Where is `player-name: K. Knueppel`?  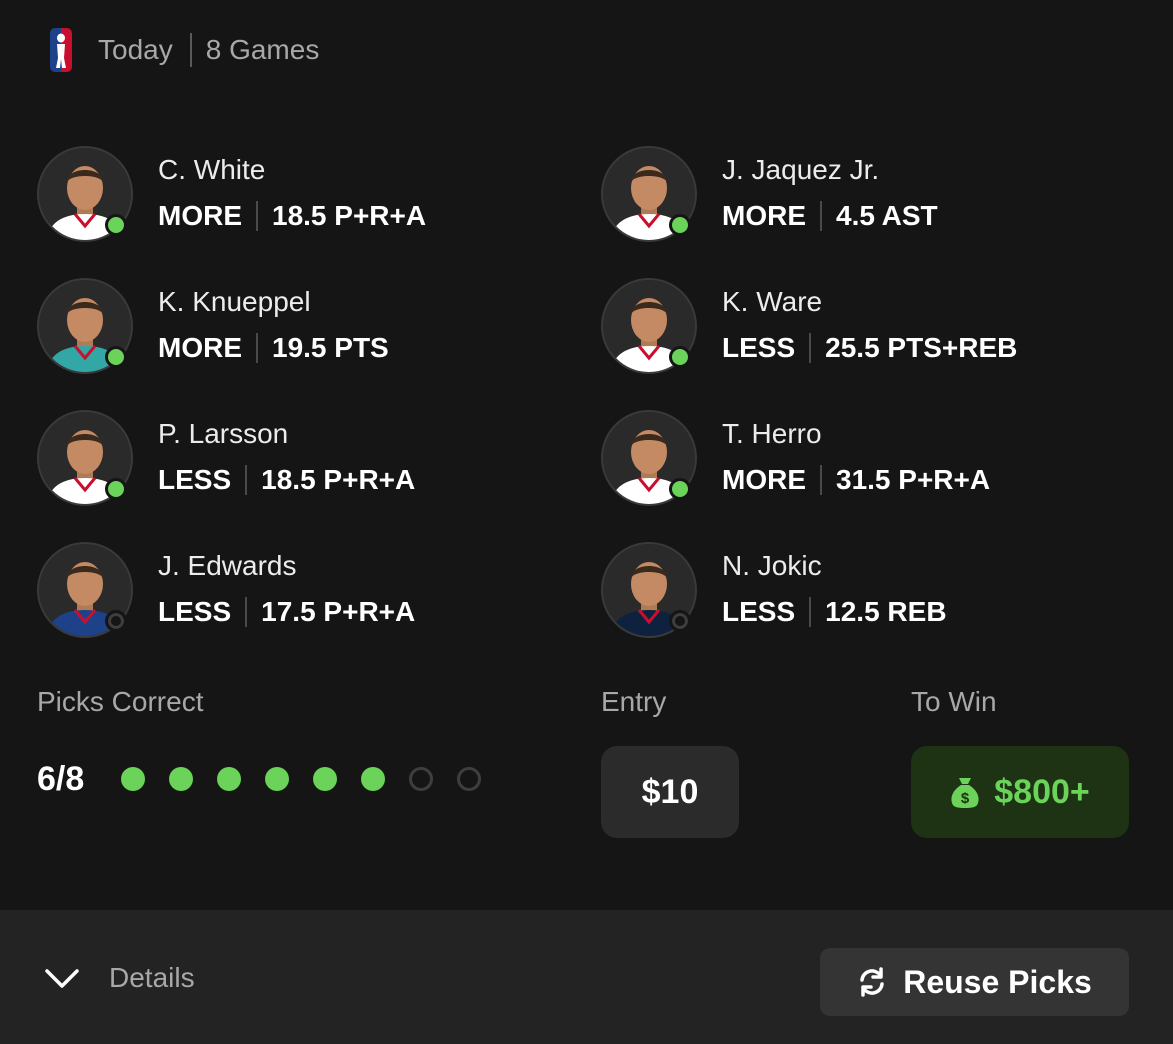
player-name: K. Knueppel is located at coordinates (234, 301).